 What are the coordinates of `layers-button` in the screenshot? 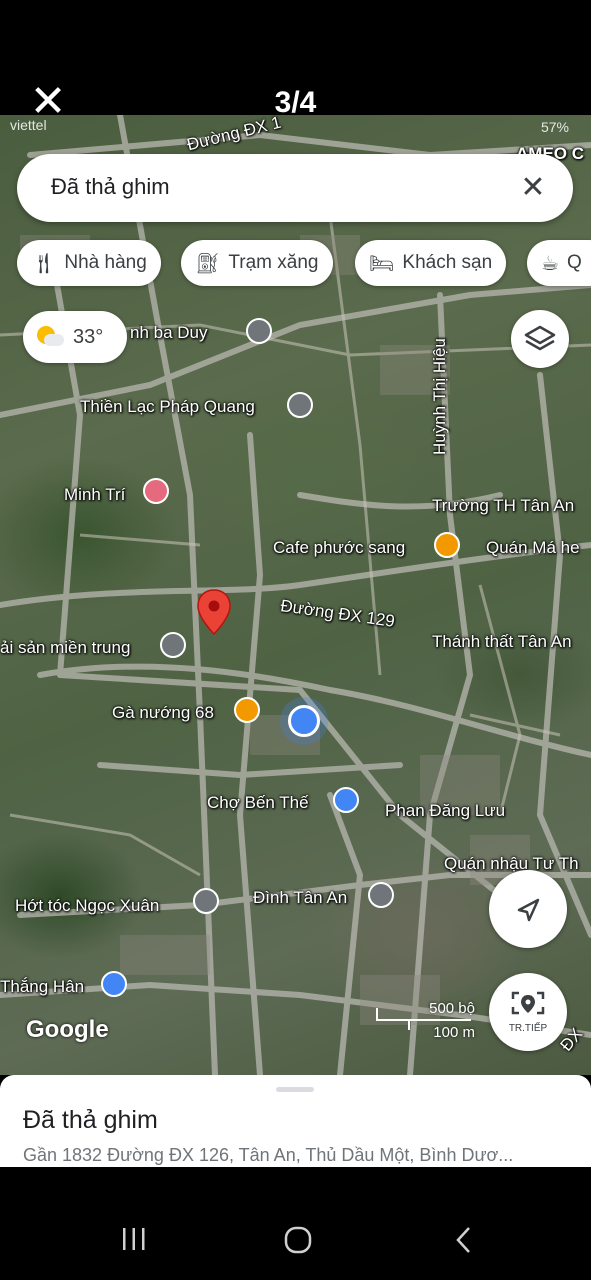 It's located at (540, 339).